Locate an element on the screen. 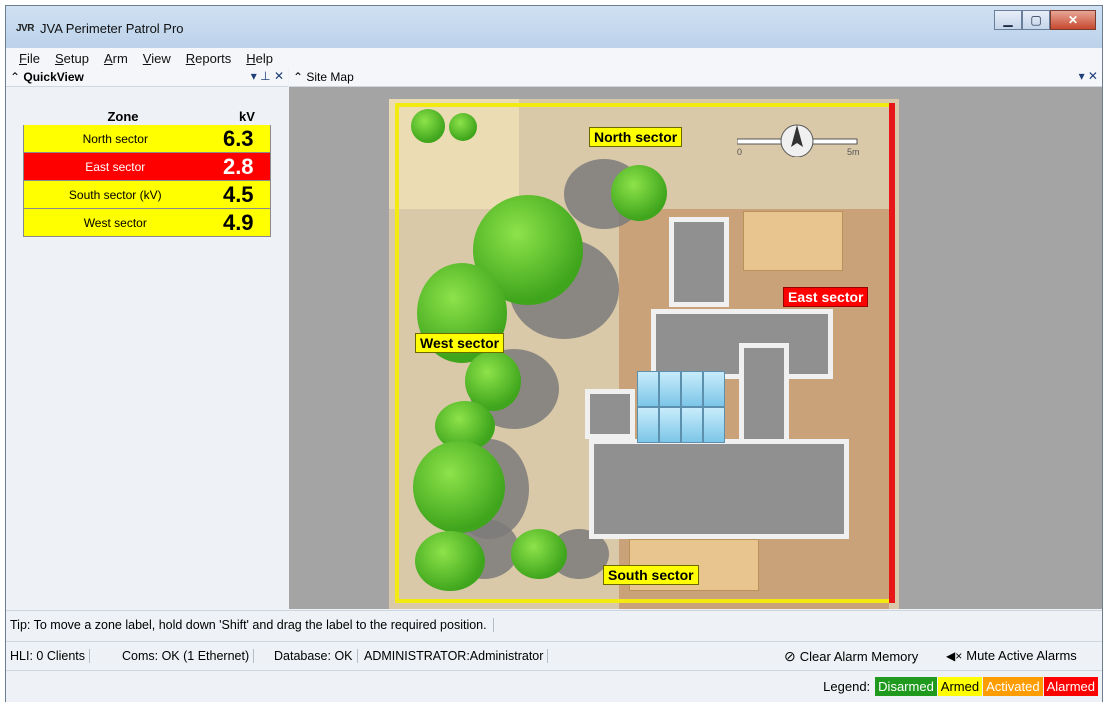 Image resolution: width=1108 pixels, height=707 pixels. hli-status: HLI: 0 Clients is located at coordinates (50, 656).